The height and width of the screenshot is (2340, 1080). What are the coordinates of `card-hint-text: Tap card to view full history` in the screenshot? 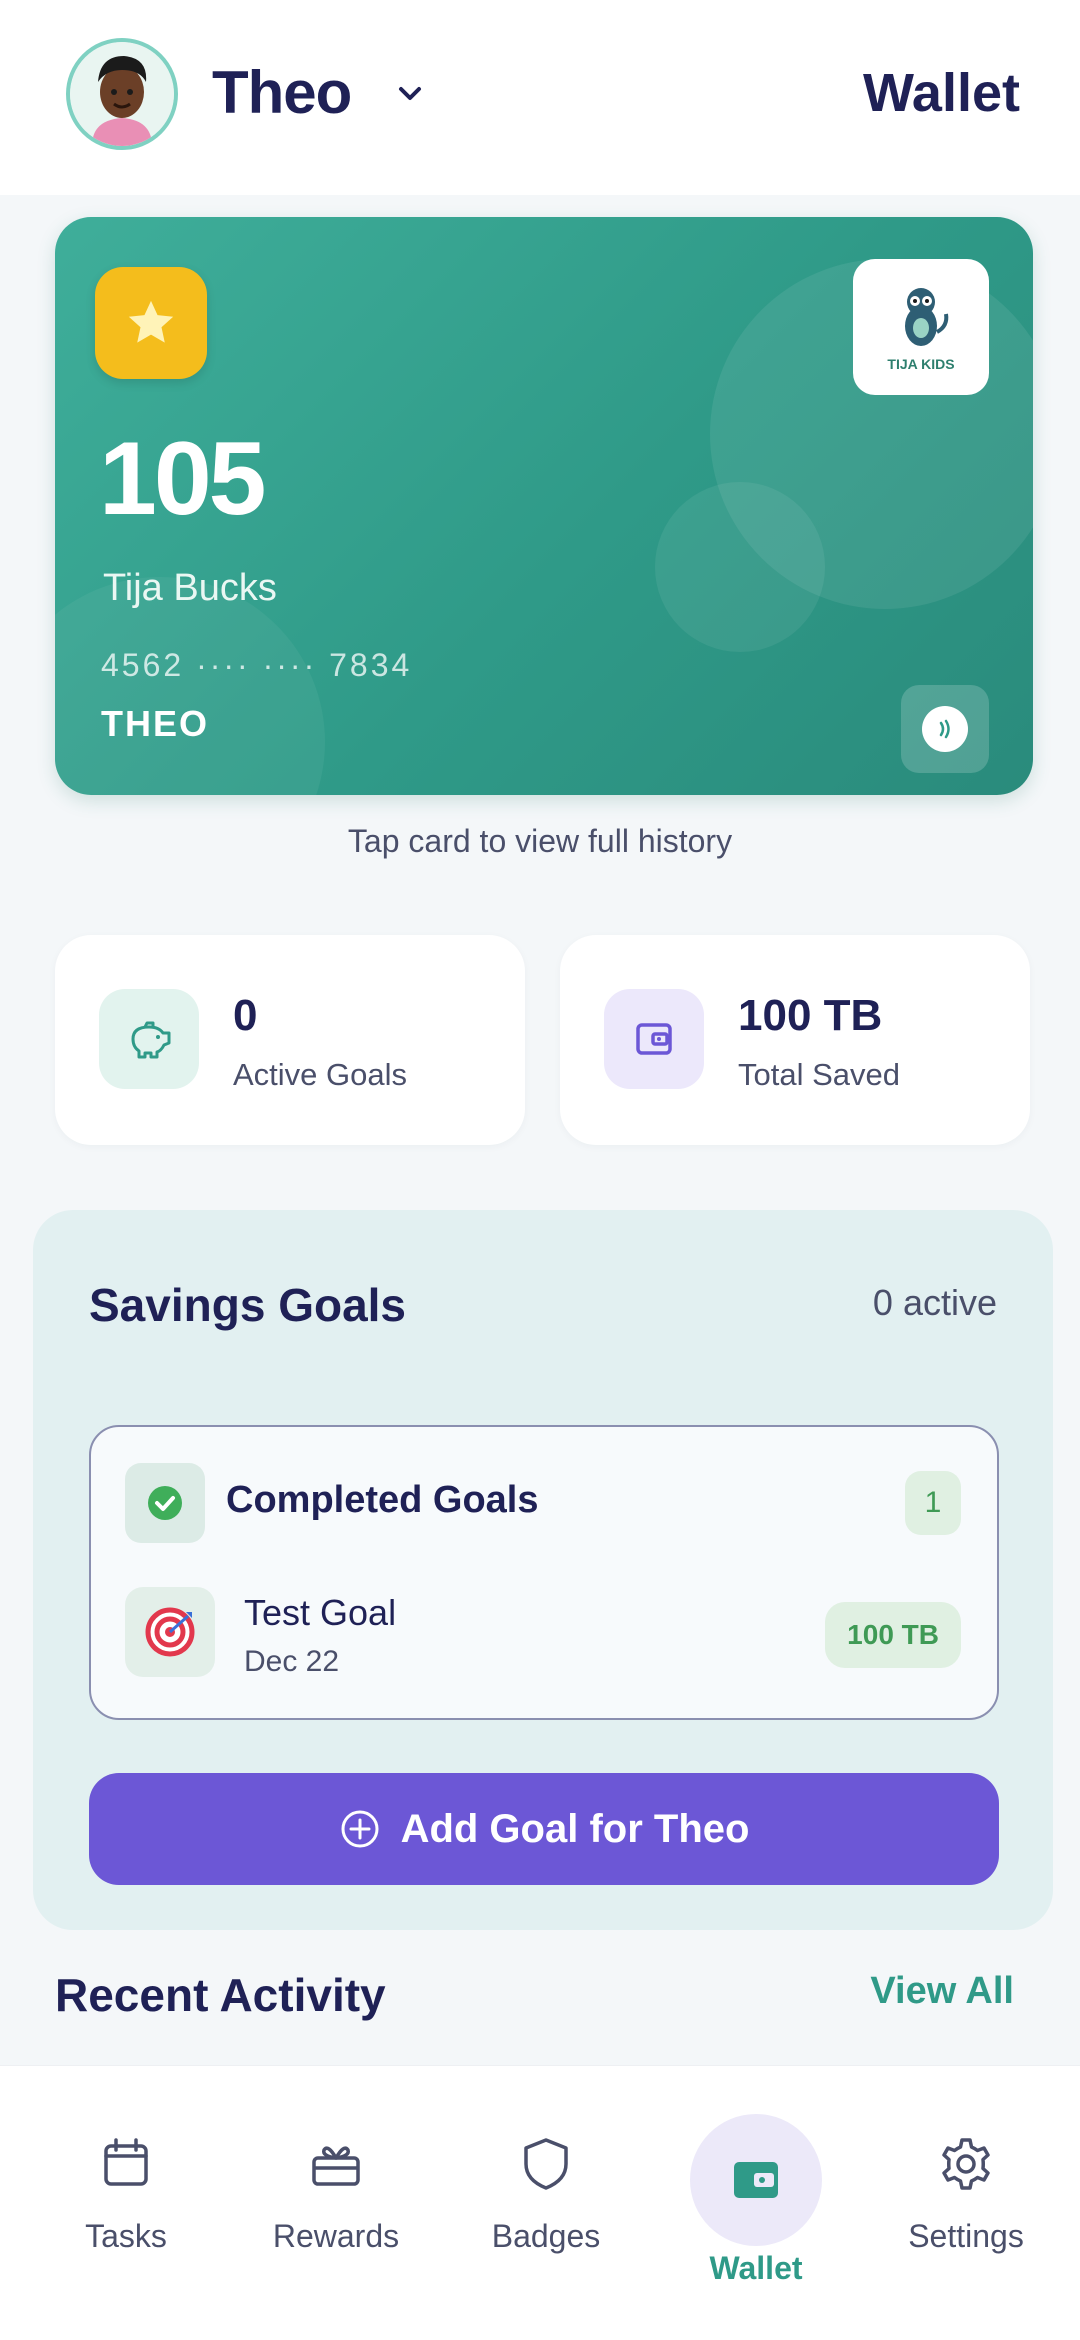 It's located at (540, 841).